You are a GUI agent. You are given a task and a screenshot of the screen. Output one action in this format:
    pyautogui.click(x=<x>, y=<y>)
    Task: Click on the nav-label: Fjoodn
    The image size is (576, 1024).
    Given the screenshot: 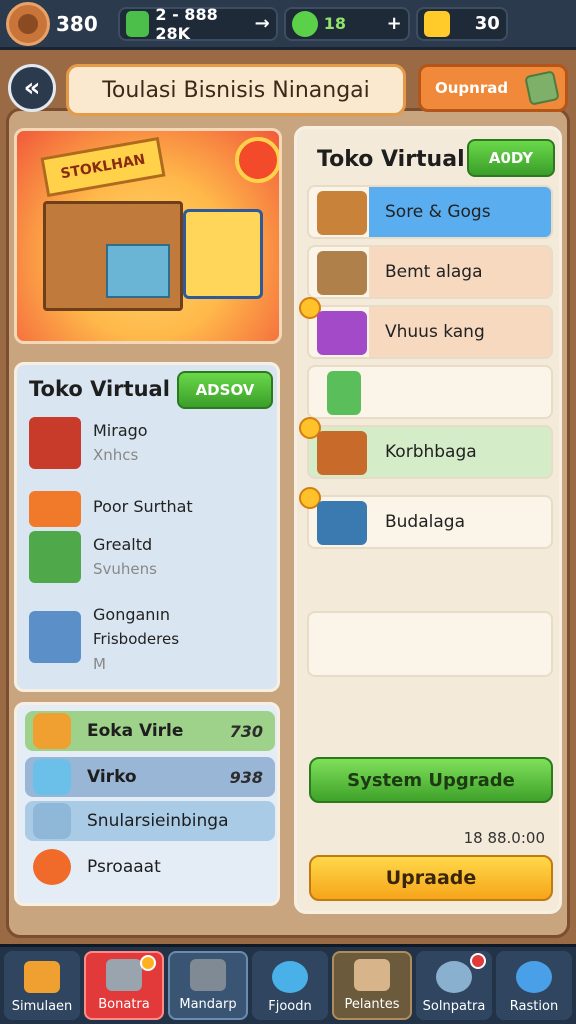 What is the action you would take?
    pyautogui.click(x=290, y=1006)
    